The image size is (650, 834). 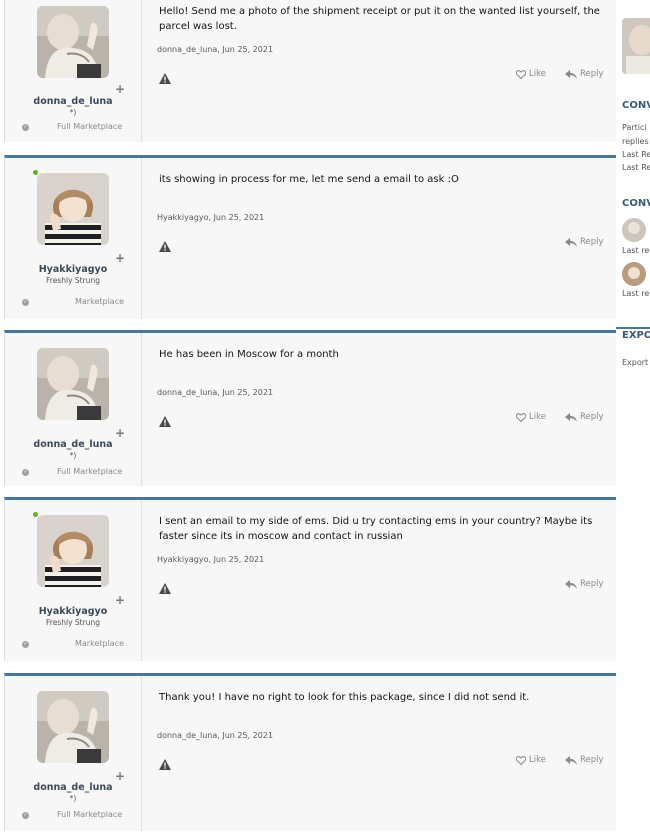 What do you see at coordinates (636, 46) in the screenshot?
I see `participant-avatar` at bounding box center [636, 46].